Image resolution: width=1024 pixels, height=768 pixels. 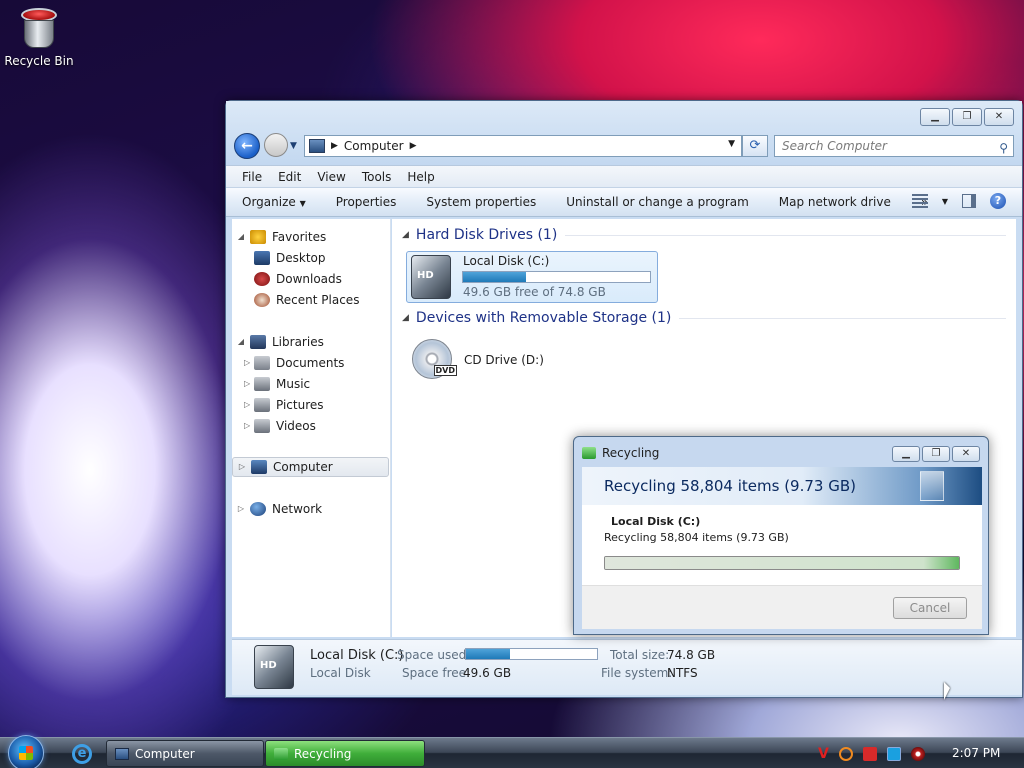 I want to click on group-removable-label: Devices with Removable Storage (1), so click(x=543, y=318).